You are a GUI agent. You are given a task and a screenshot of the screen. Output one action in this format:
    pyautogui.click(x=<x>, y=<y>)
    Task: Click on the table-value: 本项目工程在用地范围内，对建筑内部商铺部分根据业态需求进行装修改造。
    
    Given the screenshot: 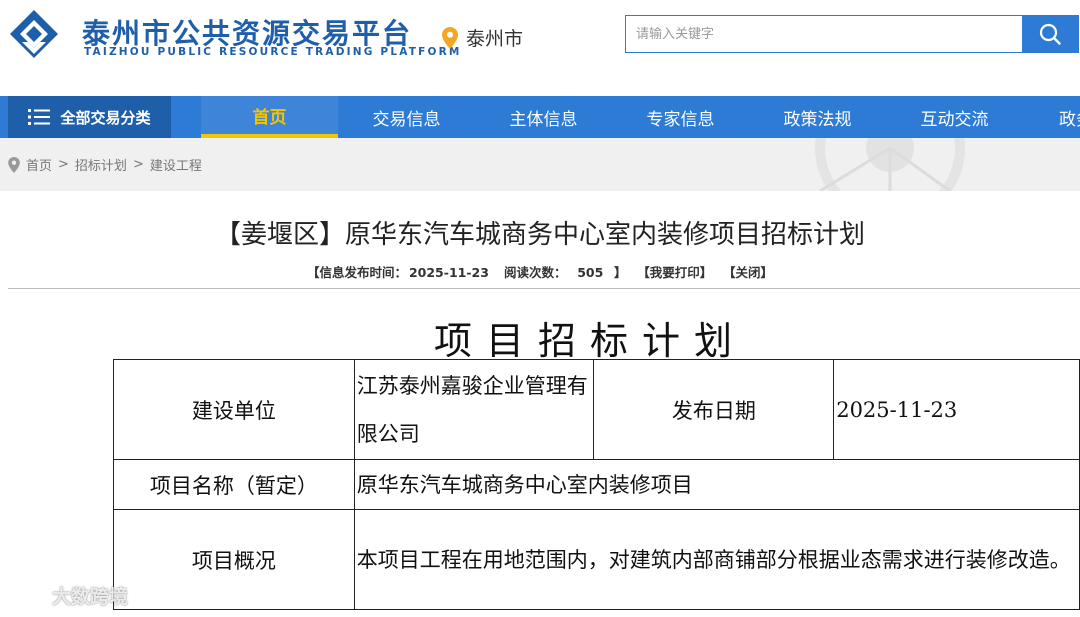 What is the action you would take?
    pyautogui.click(x=716, y=559)
    